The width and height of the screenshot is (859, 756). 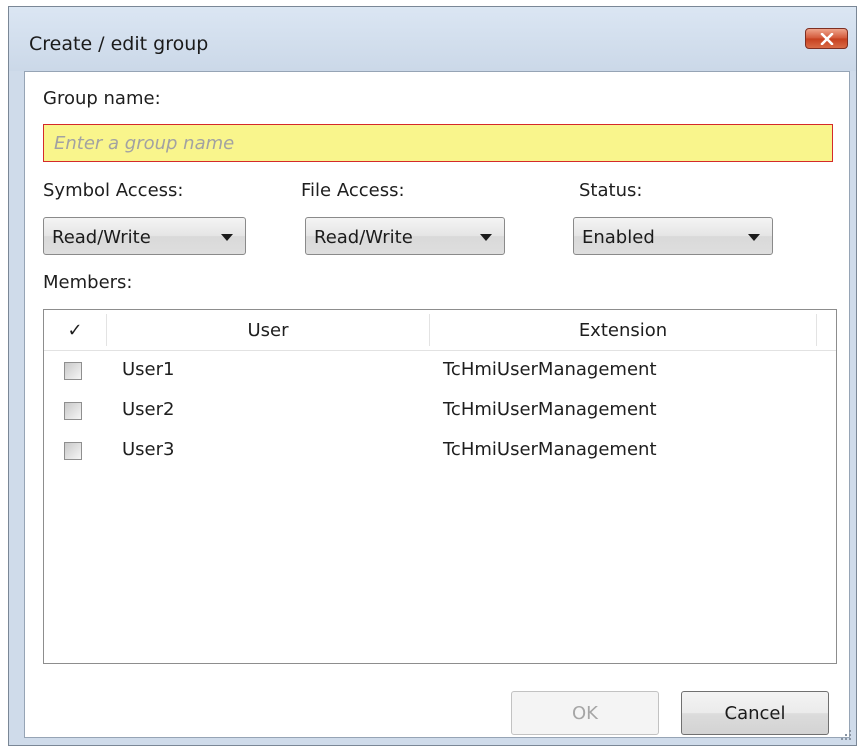 What do you see at coordinates (148, 369) in the screenshot?
I see `member-user: User1` at bounding box center [148, 369].